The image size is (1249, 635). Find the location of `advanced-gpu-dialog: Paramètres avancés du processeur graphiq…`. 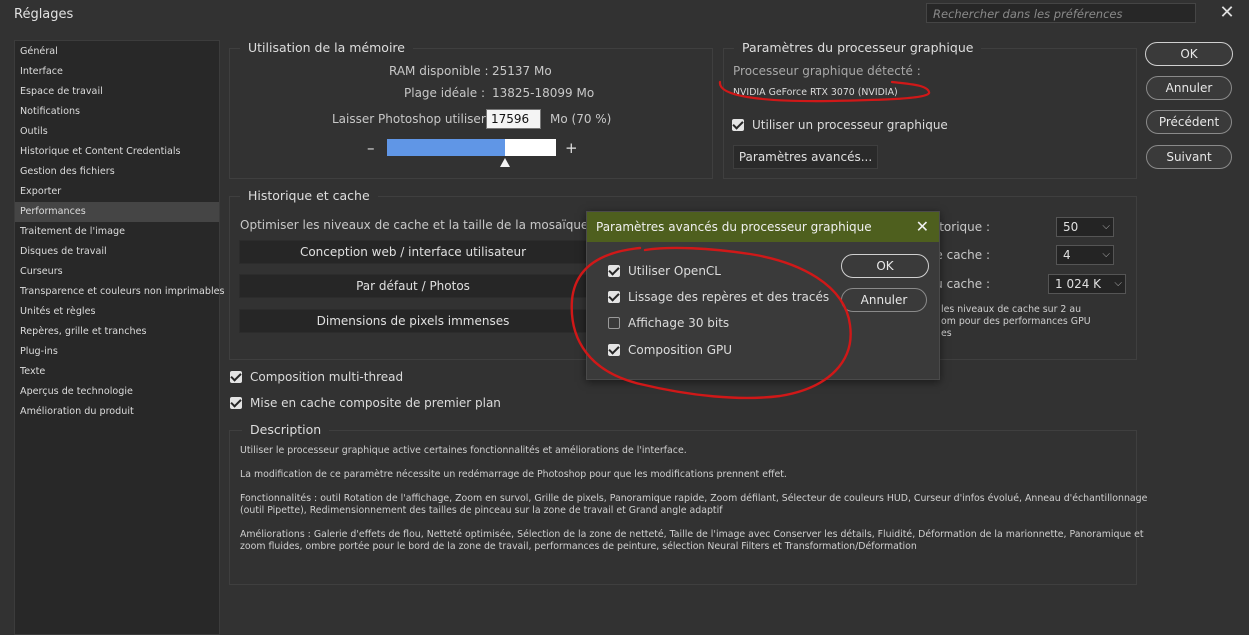

advanced-gpu-dialog: Paramètres avancés du processeur graphiq… is located at coordinates (763, 295).